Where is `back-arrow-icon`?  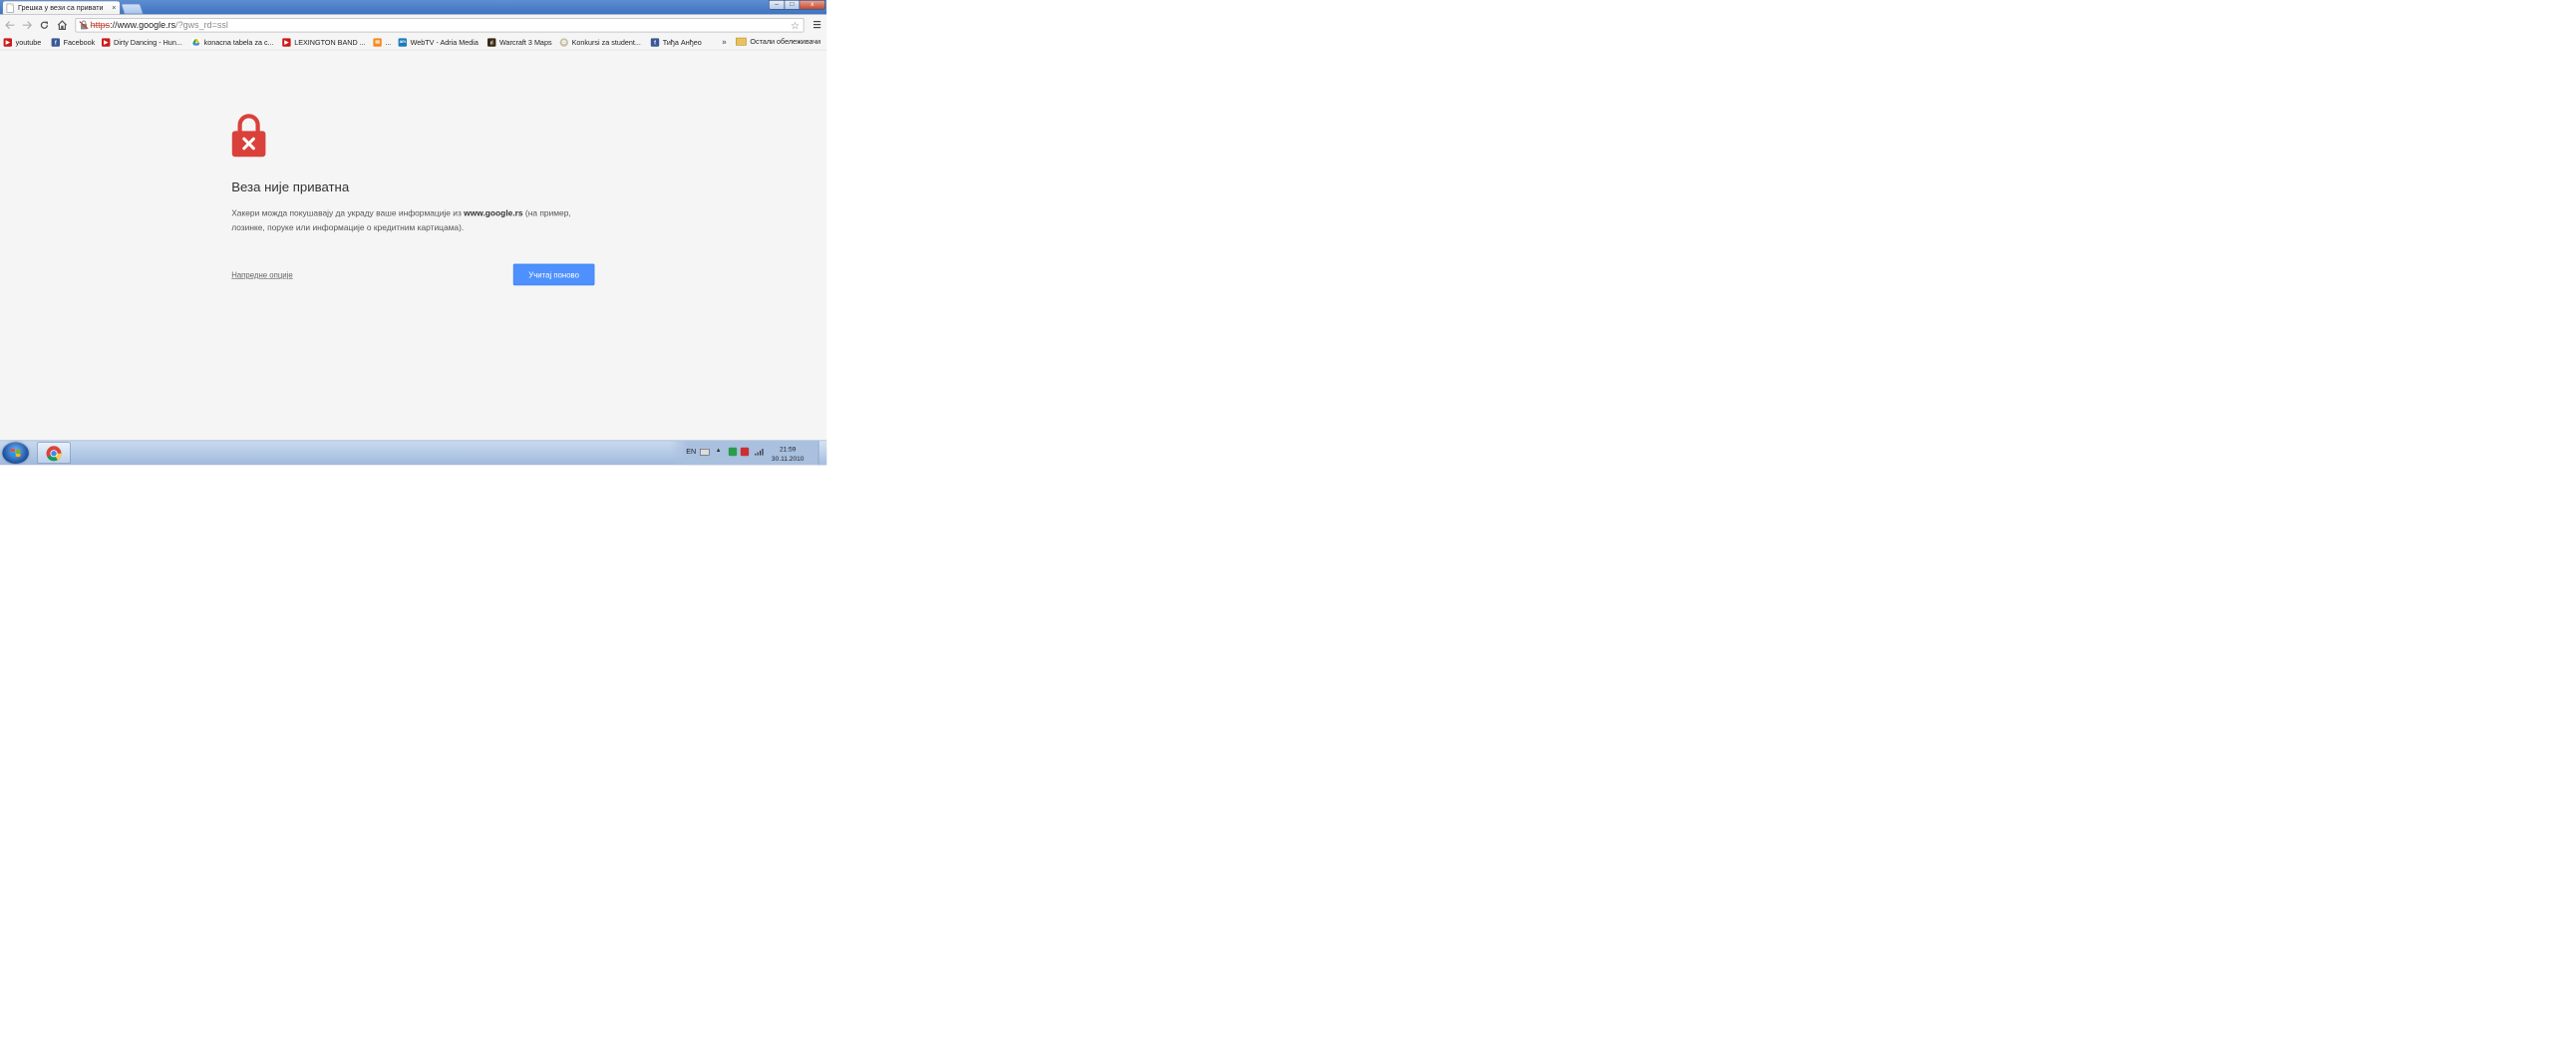 back-arrow-icon is located at coordinates (10, 25).